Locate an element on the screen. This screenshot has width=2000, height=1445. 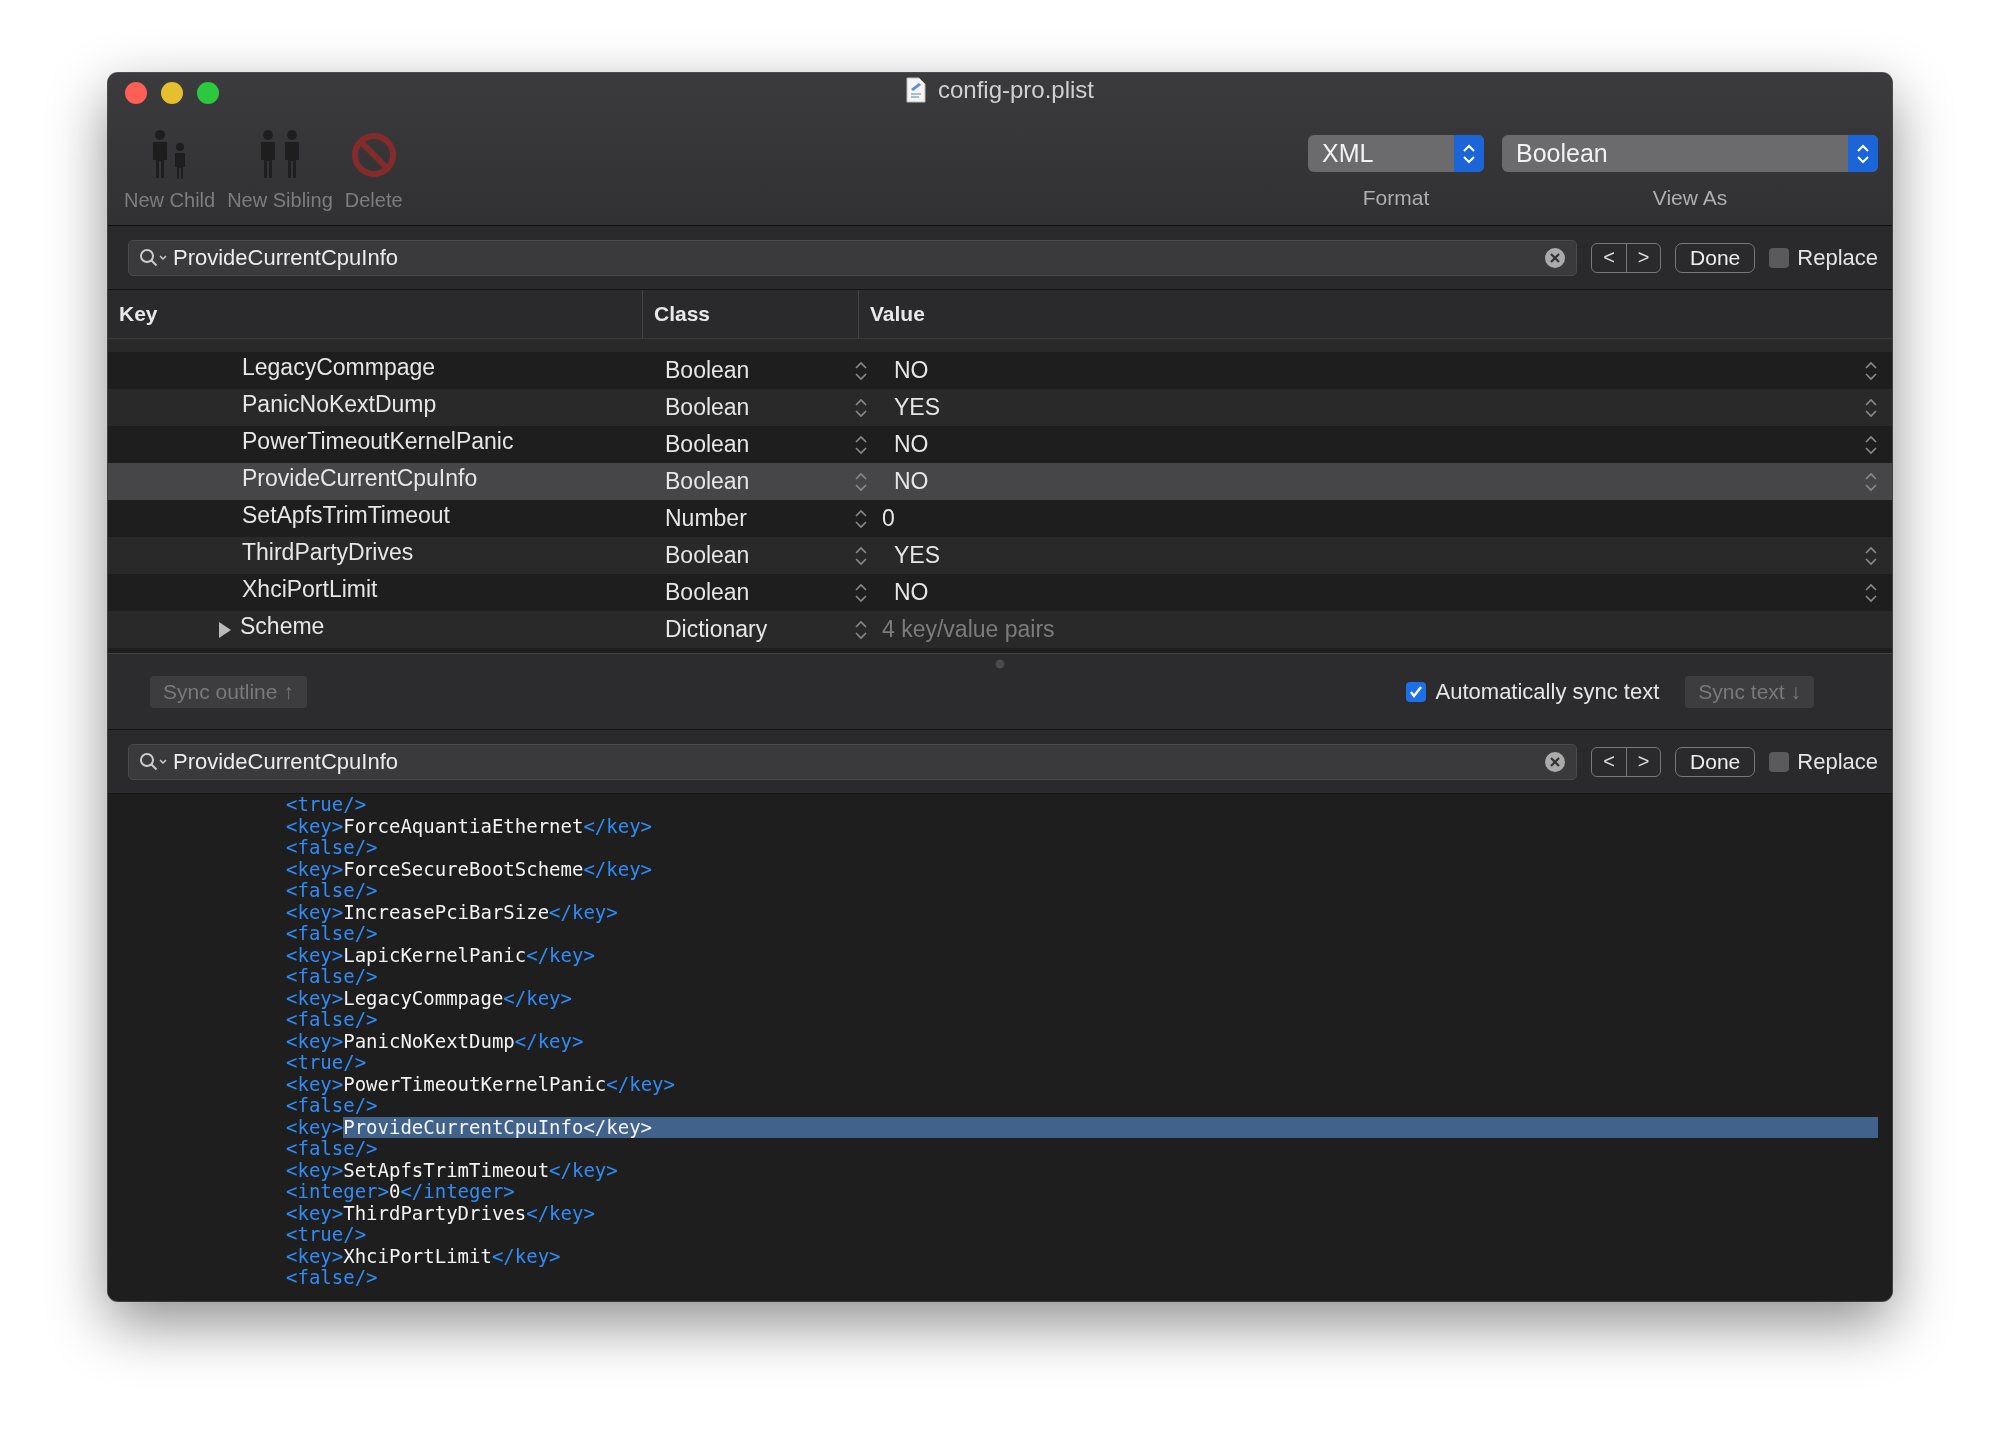
key-cell: PanicNoKextDump is located at coordinates (339, 404).